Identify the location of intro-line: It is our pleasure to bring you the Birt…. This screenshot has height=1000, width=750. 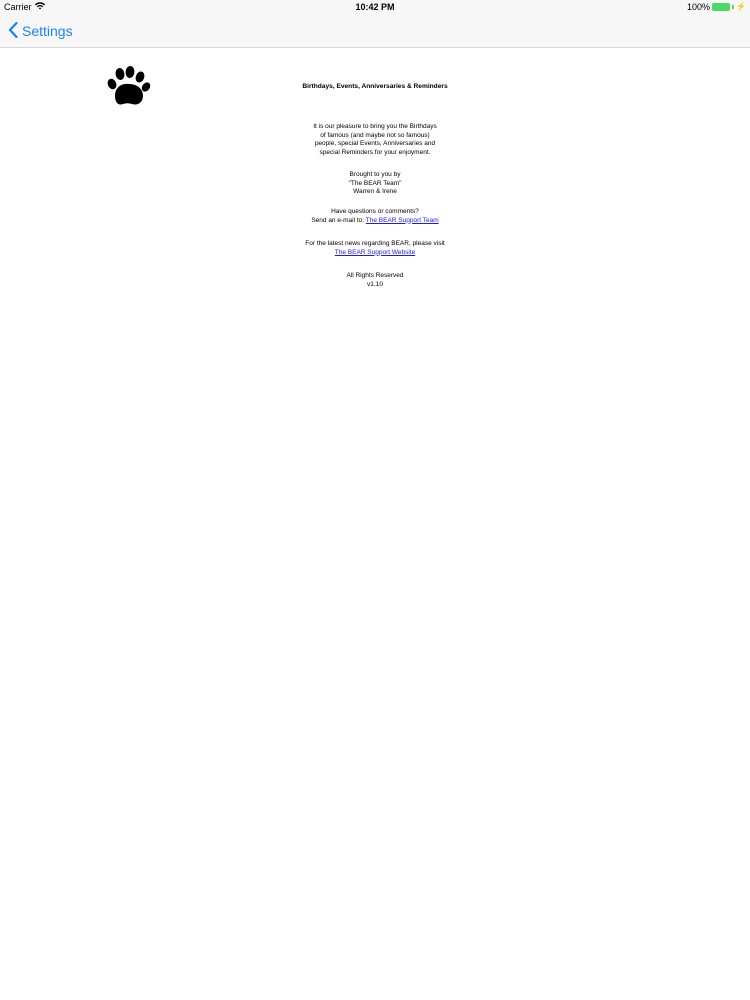
(375, 126).